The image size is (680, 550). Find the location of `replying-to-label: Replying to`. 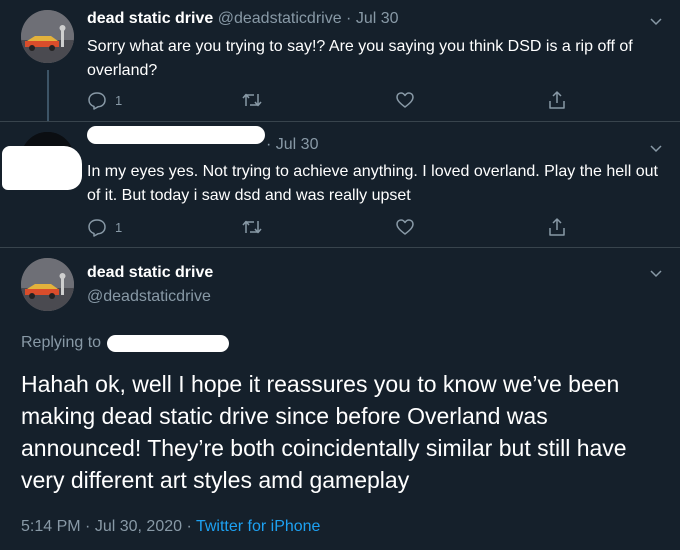

replying-to-label: Replying to is located at coordinates (61, 342).